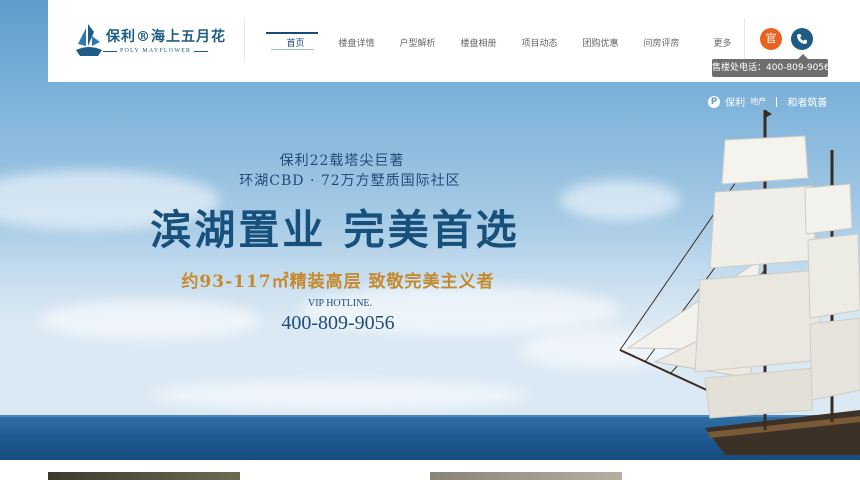 This screenshot has width=860, height=480. What do you see at coordinates (807, 103) in the screenshot?
I see `brand-slogan: 和者筑善` at bounding box center [807, 103].